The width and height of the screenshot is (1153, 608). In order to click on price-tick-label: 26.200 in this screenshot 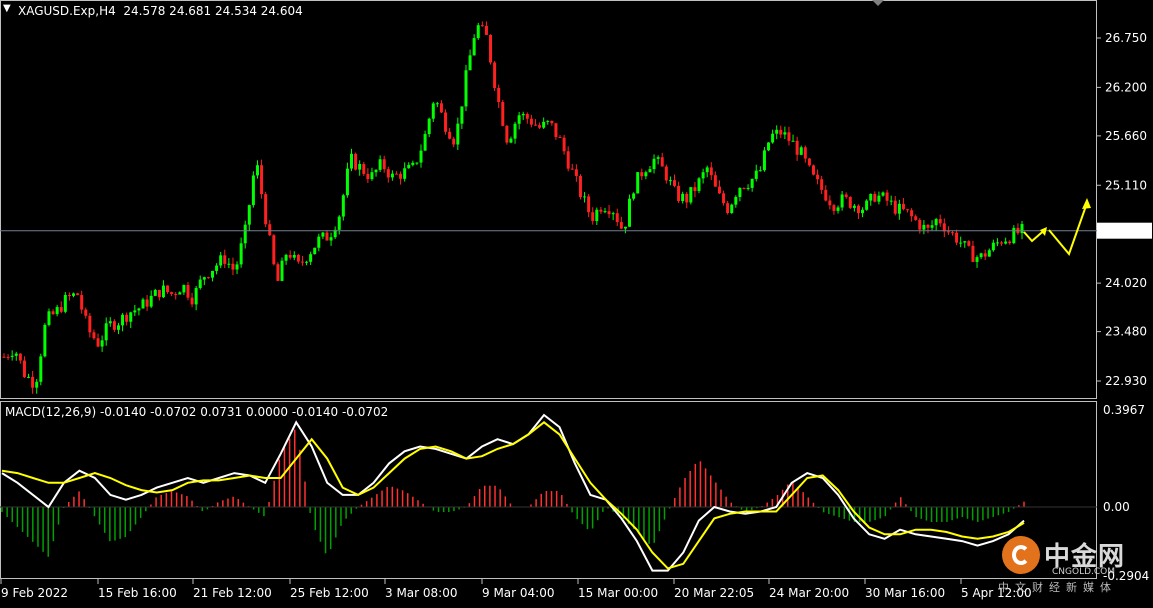, I will do `click(1126, 87)`.